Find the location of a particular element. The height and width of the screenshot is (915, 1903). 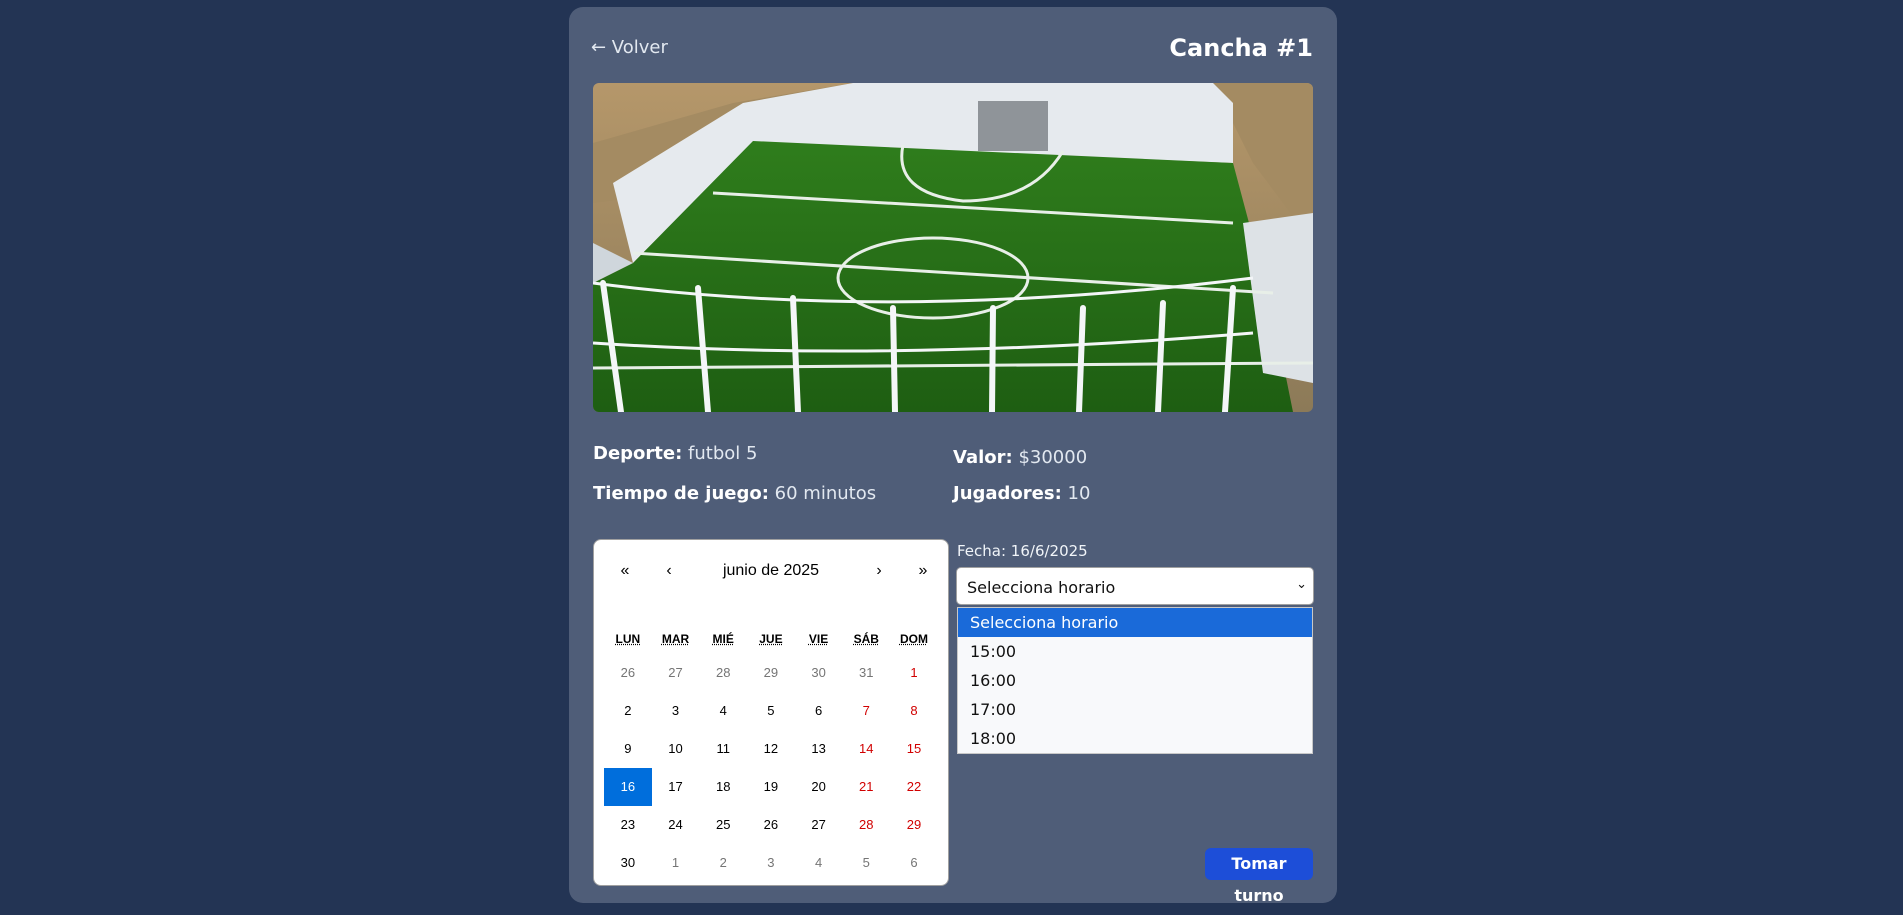

calendar-day: 11 is located at coordinates (723, 749).